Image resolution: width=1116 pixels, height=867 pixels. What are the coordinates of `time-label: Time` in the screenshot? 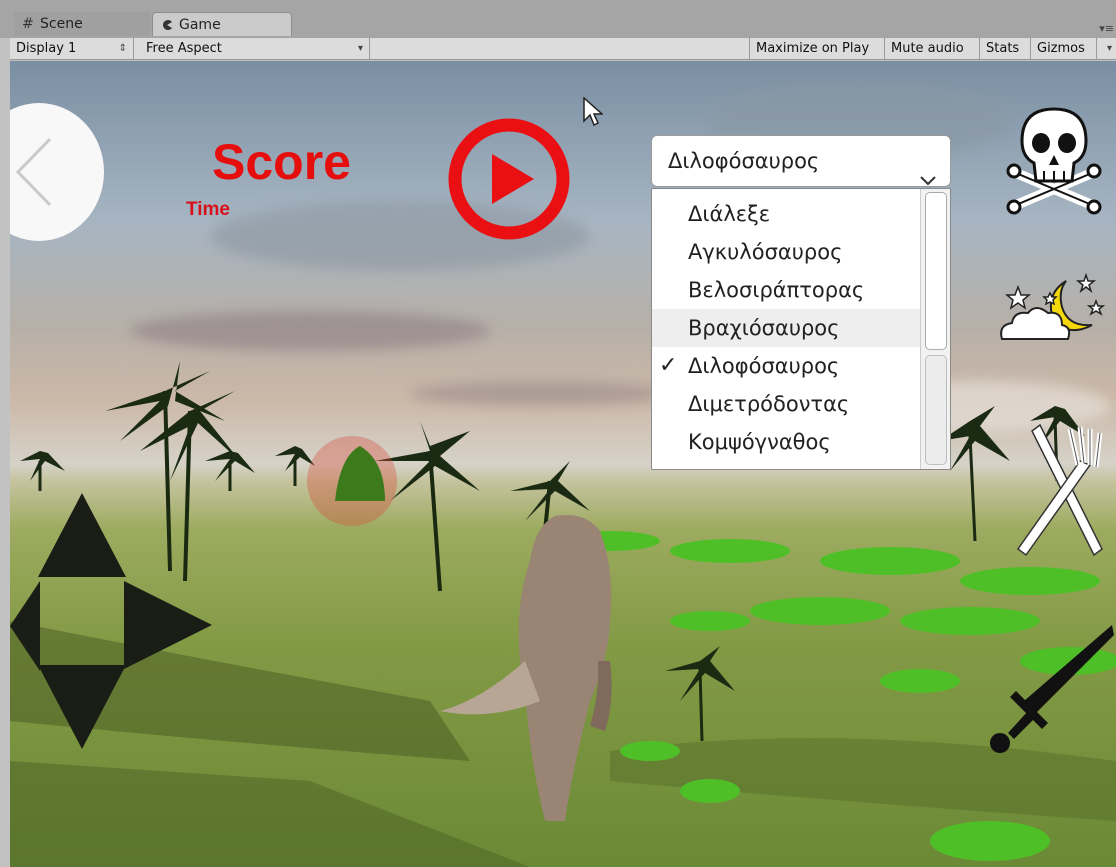 It's located at (208, 209).